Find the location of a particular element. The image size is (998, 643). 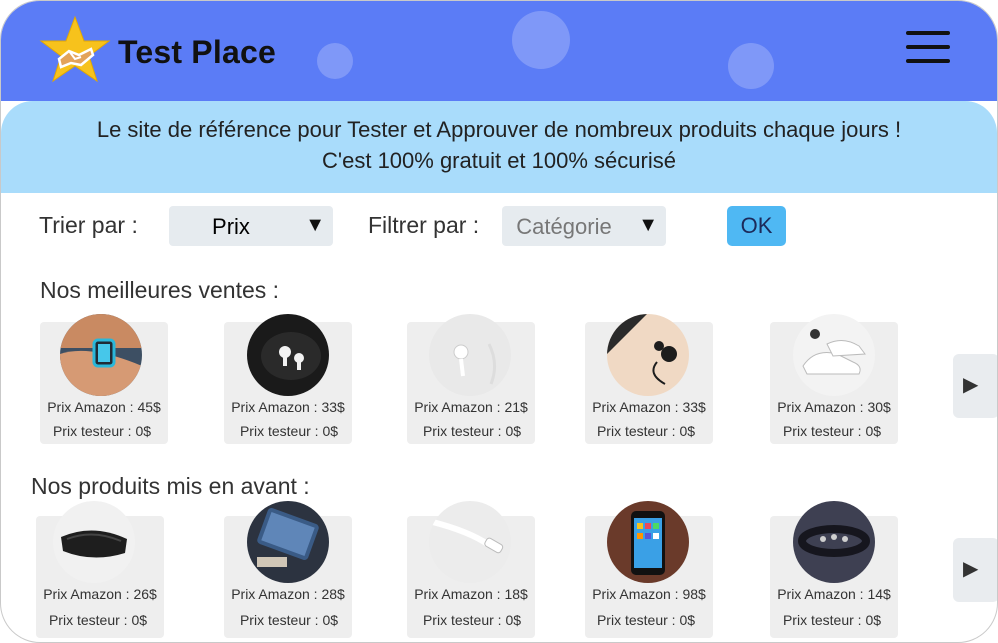

amazon-price: Prix Amazon : 30$ is located at coordinates (834, 407).